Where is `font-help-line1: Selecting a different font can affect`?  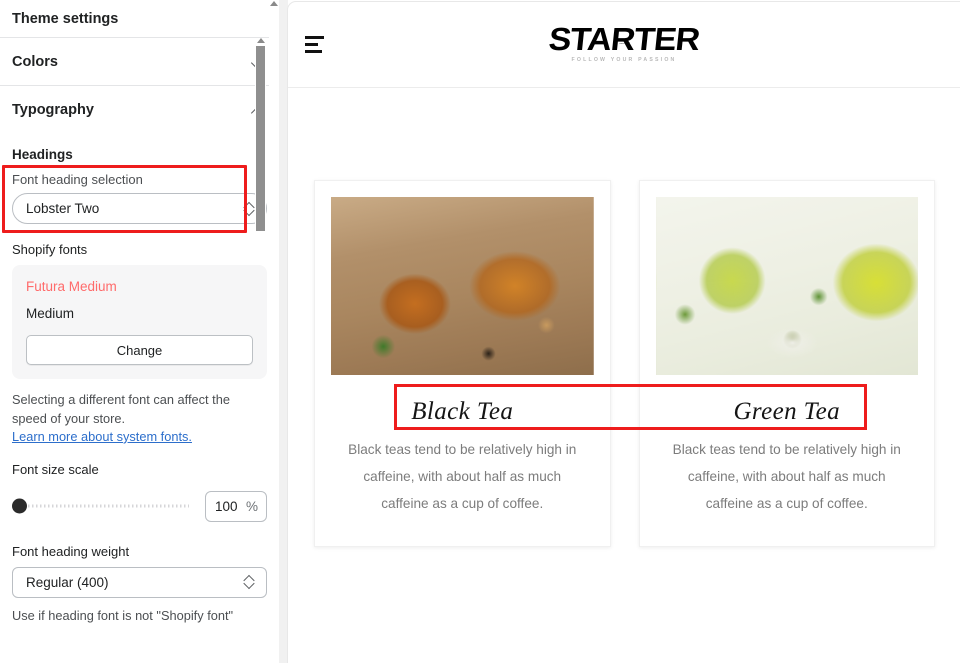
font-help-line1: Selecting a different font can affect is located at coordinates (110, 399).